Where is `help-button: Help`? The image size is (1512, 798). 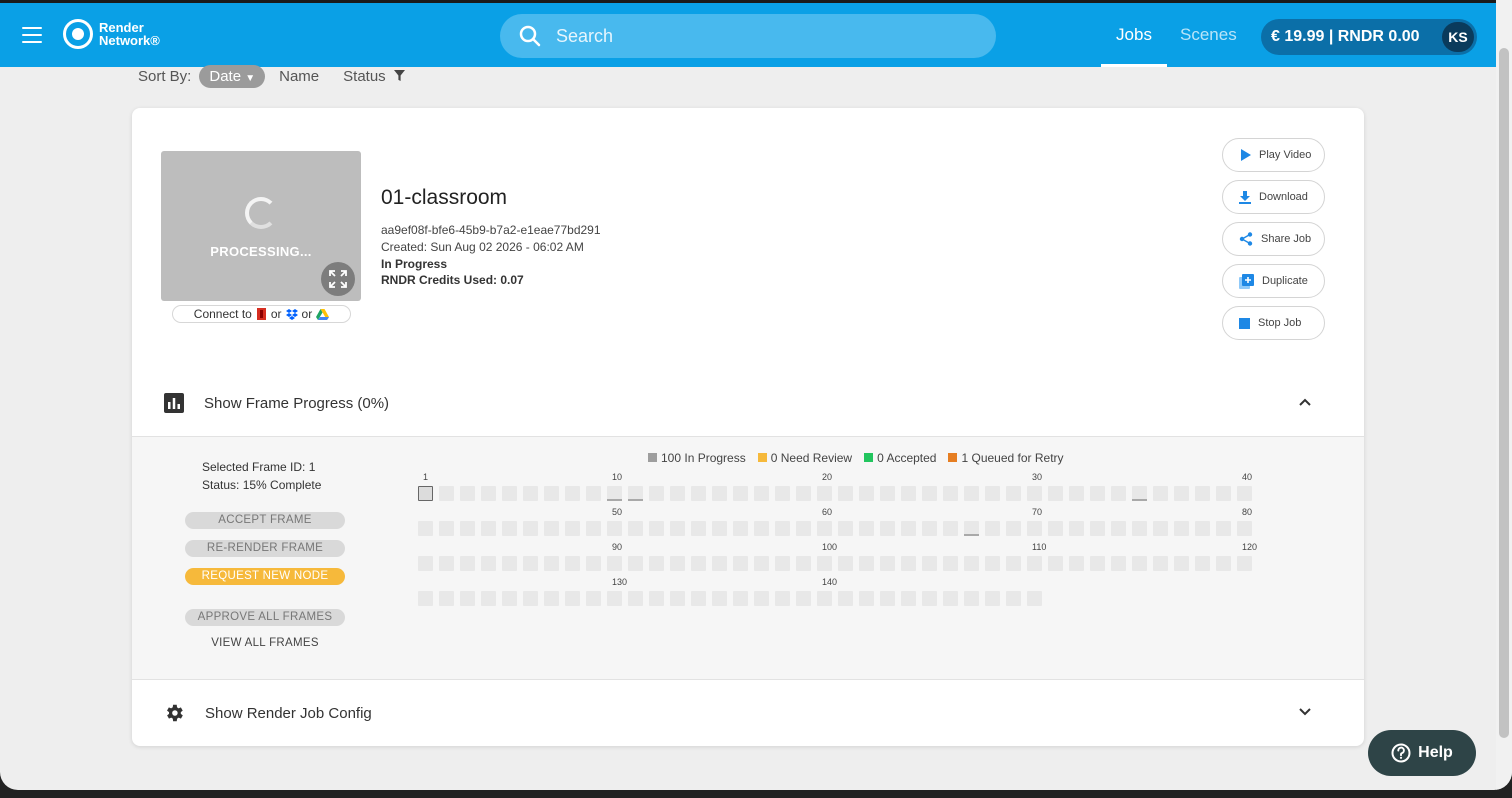 help-button: Help is located at coordinates (1422, 753).